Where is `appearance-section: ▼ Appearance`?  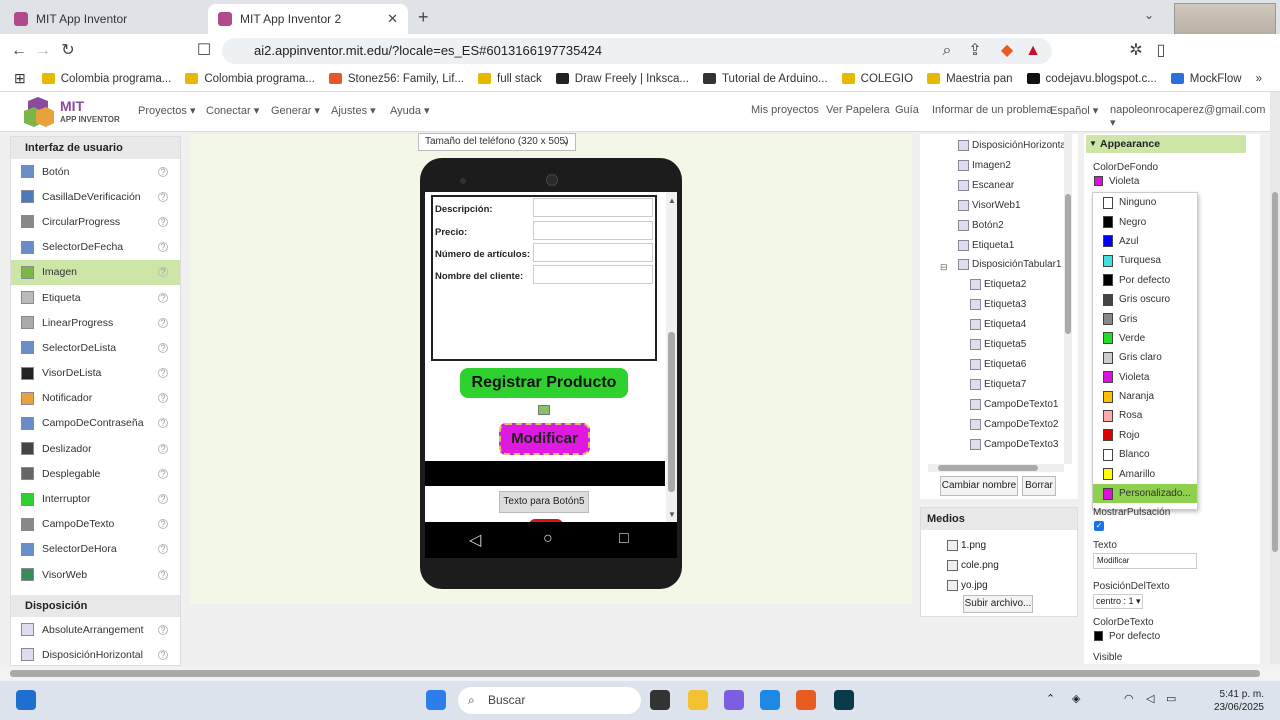 appearance-section: ▼ Appearance is located at coordinates (1166, 144).